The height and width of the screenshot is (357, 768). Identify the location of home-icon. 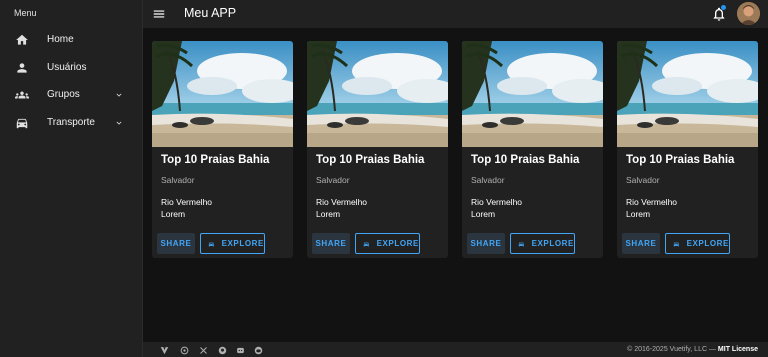
(22, 39).